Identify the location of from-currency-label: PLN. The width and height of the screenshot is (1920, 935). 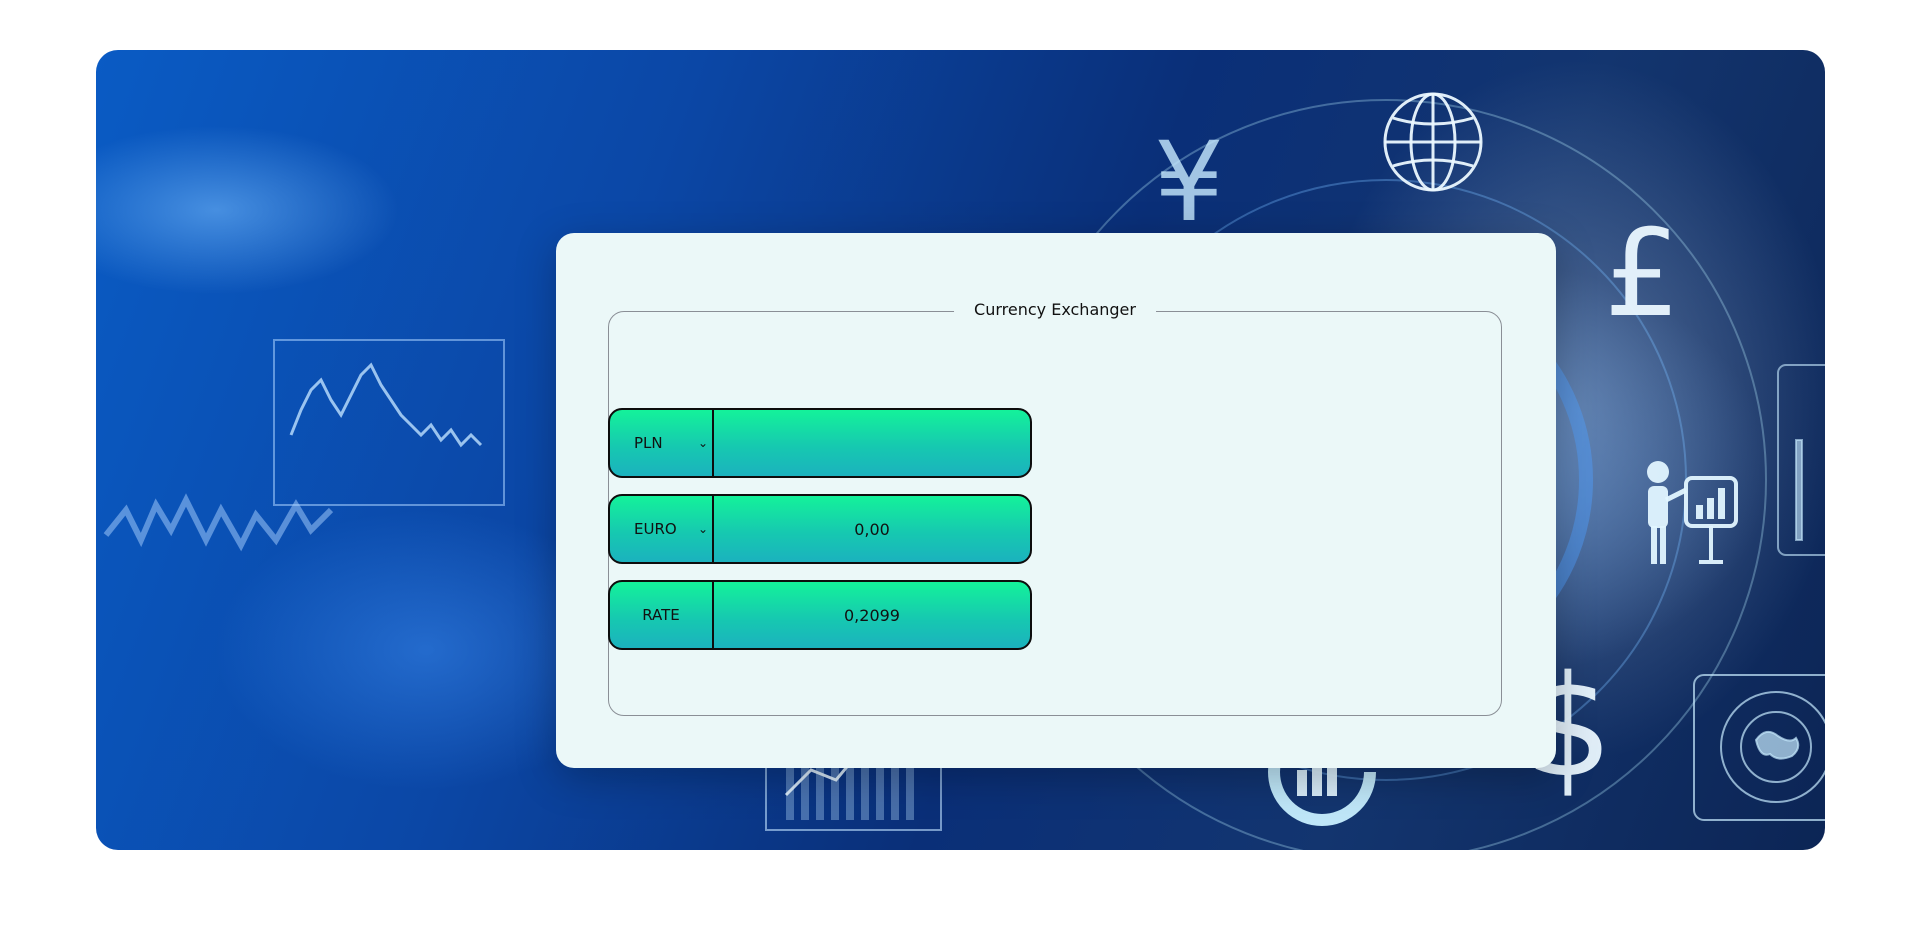
(648, 443).